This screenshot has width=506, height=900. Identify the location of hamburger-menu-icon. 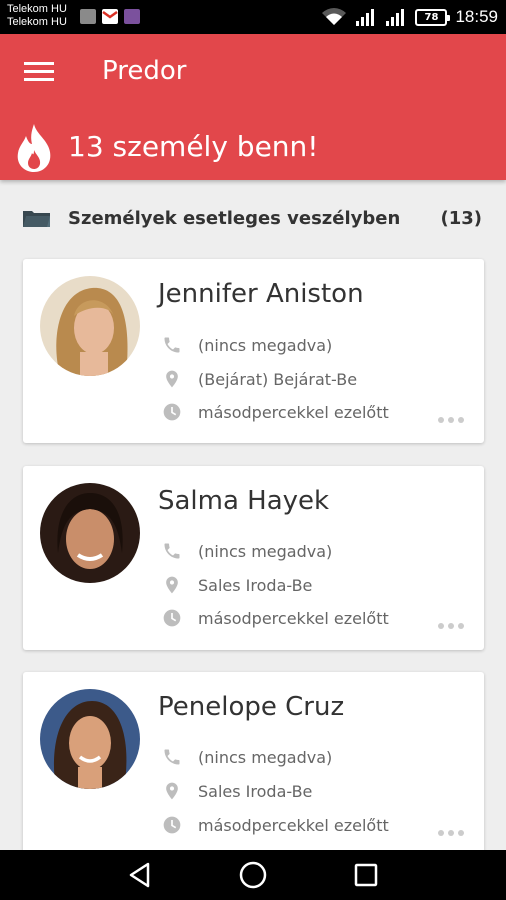
(39, 74).